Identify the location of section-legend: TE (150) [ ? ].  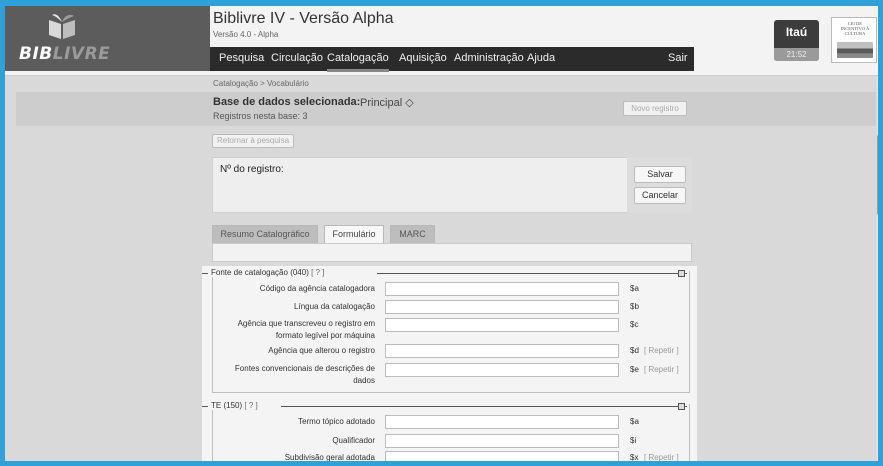
(234, 405).